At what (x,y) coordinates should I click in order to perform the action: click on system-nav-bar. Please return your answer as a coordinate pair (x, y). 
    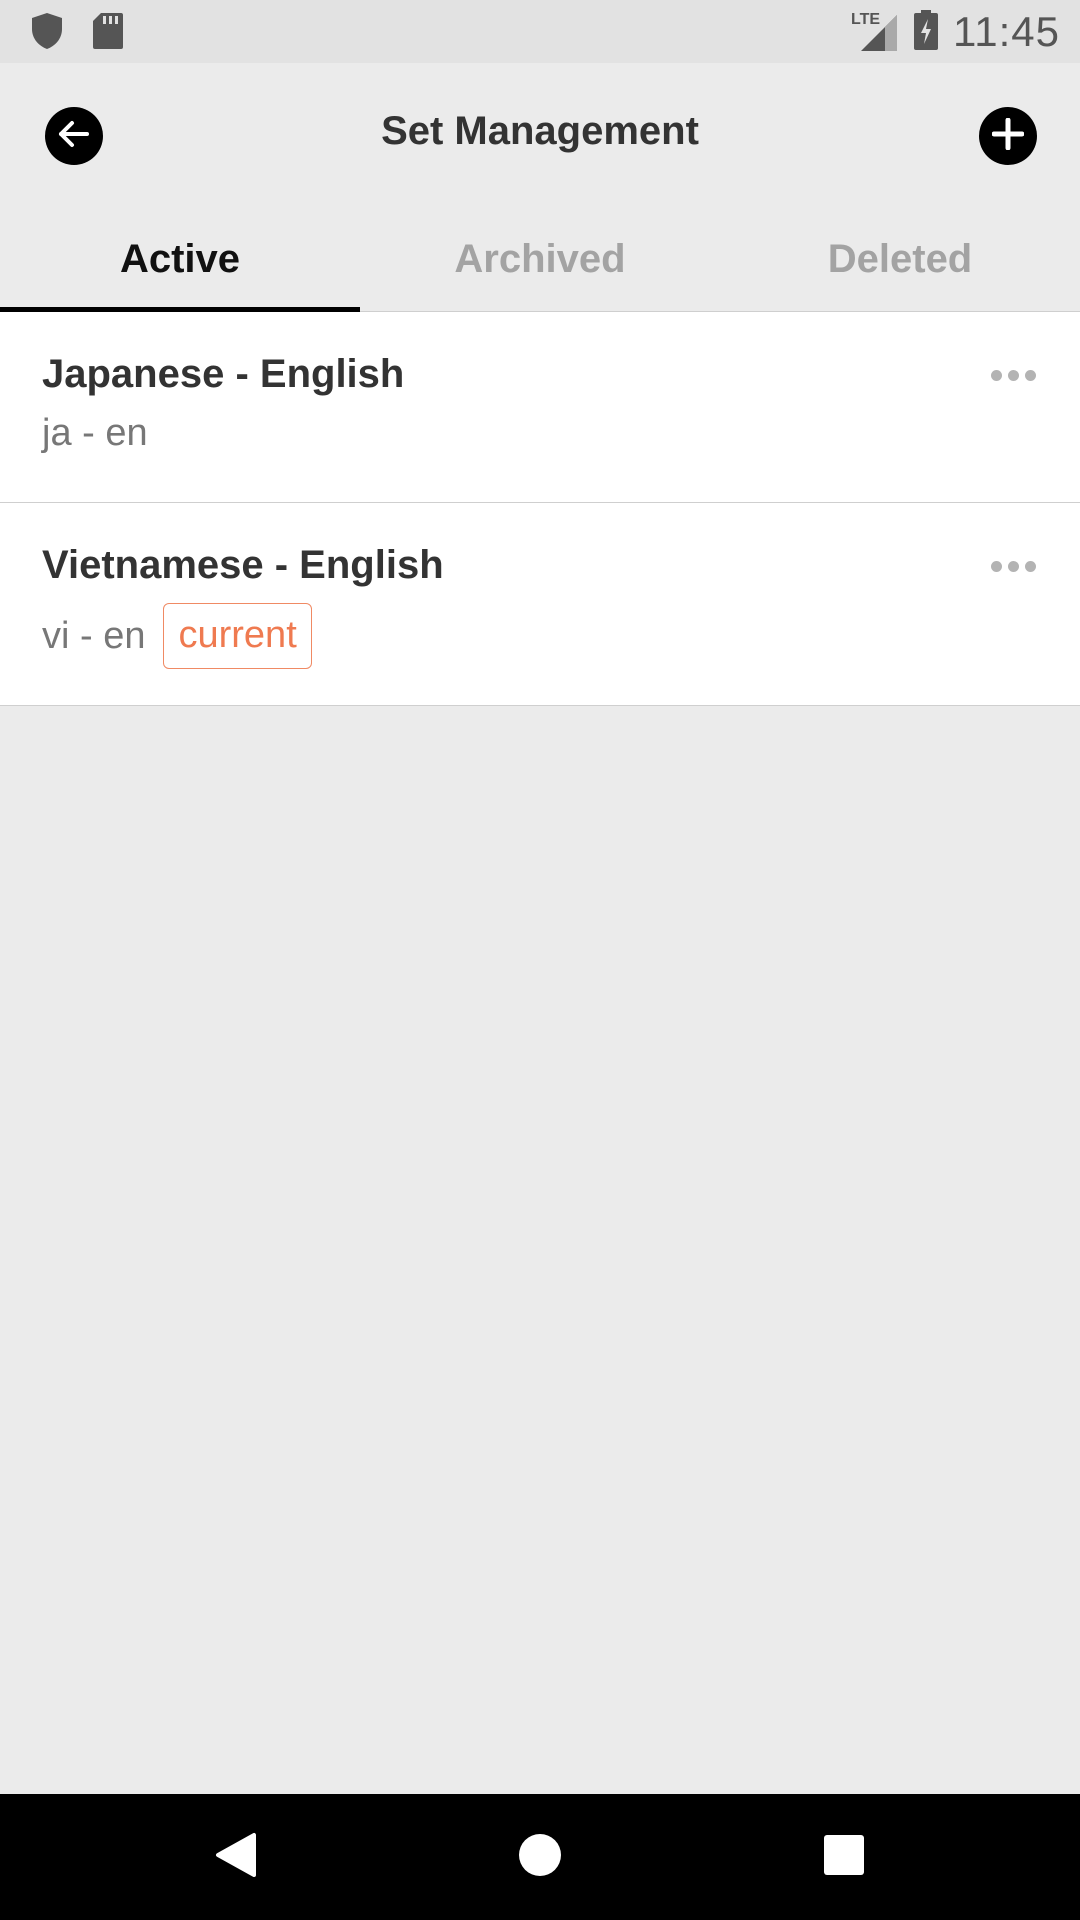
    Looking at the image, I should click on (540, 1857).